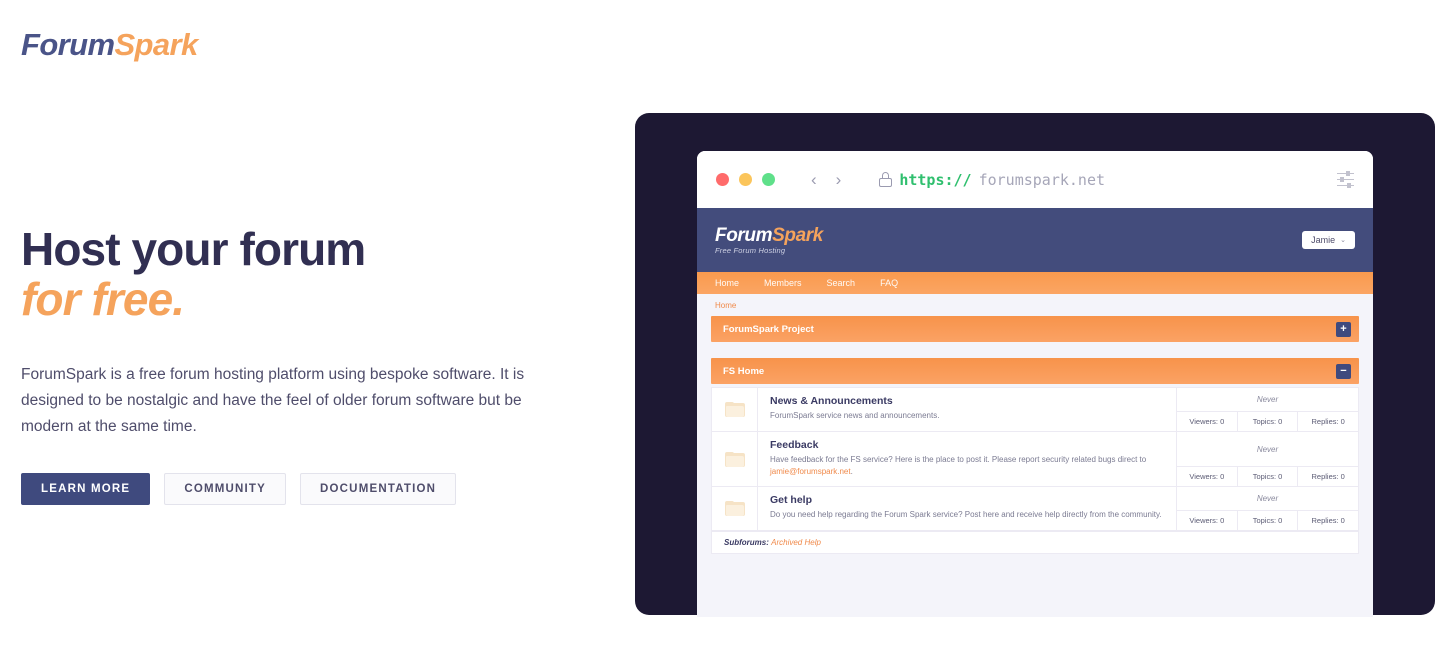 The width and height of the screenshot is (1451, 651). What do you see at coordinates (1345, 179) in the screenshot?
I see `settings-icon` at bounding box center [1345, 179].